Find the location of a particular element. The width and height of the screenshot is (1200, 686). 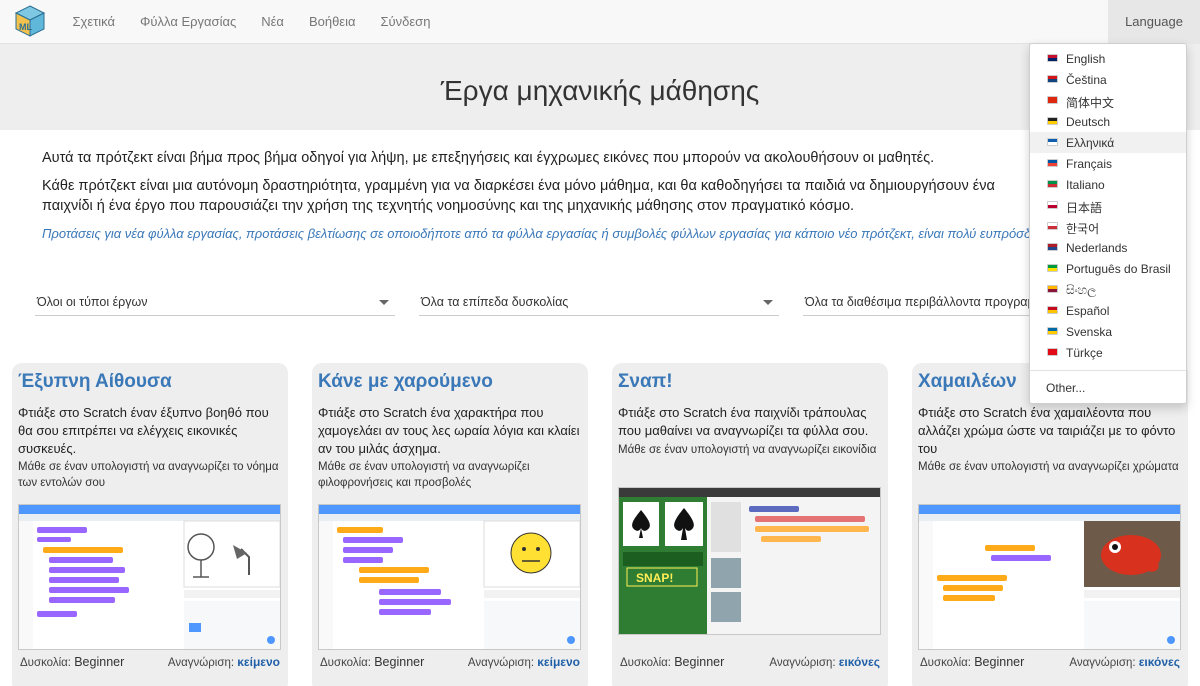

france-flag-icon is located at coordinates (1052, 163).